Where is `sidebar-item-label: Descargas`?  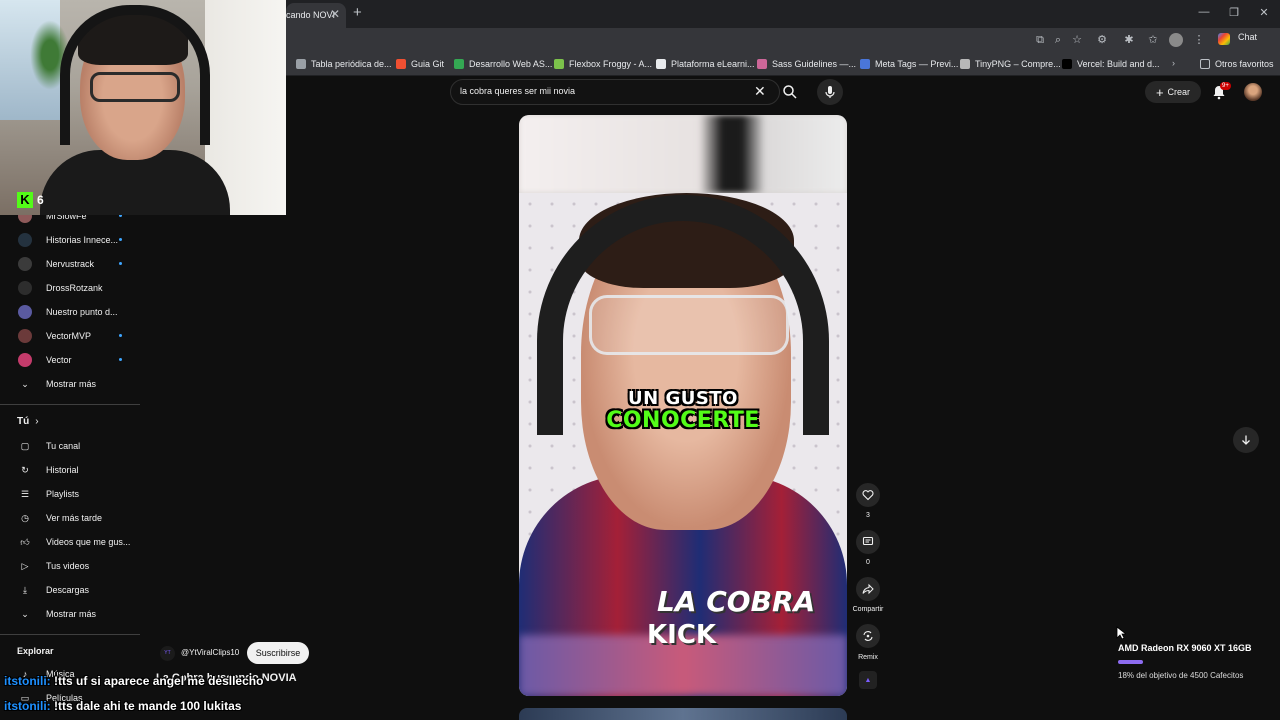 sidebar-item-label: Descargas is located at coordinates (68, 590).